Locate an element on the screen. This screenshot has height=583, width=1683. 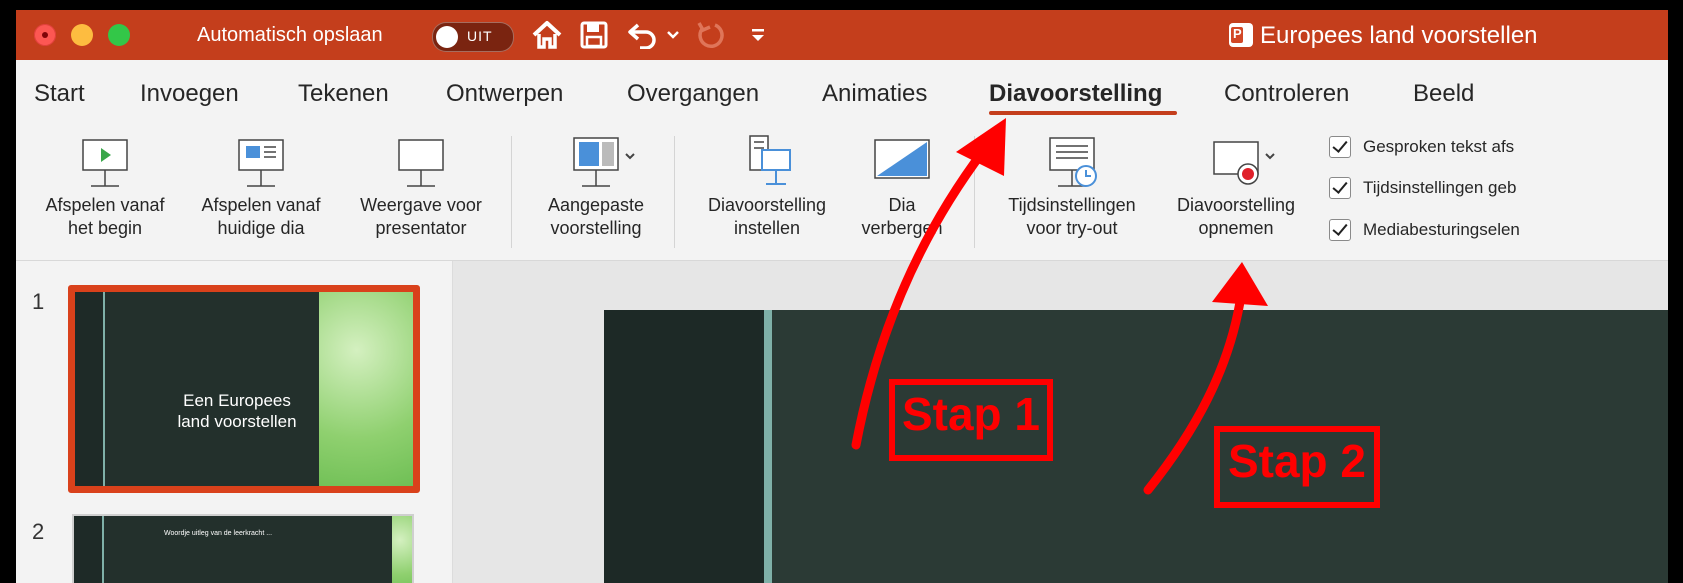
record-show-icon is located at coordinates (1244, 163).